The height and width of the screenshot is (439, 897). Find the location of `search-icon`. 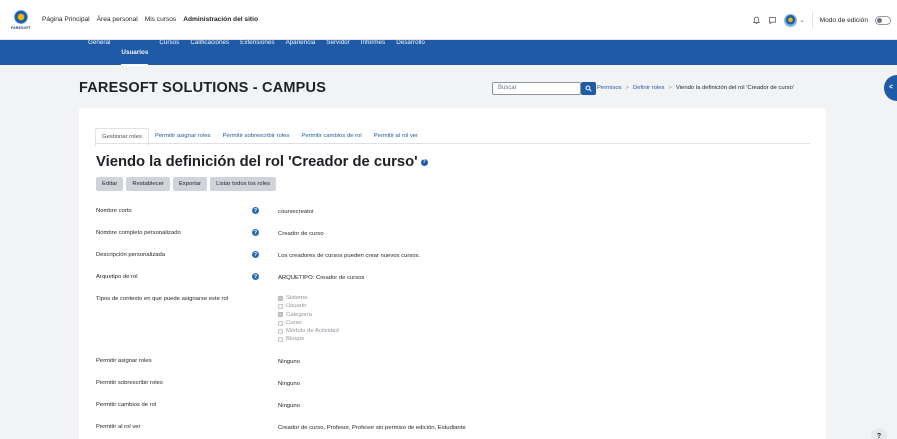

search-icon is located at coordinates (588, 88).